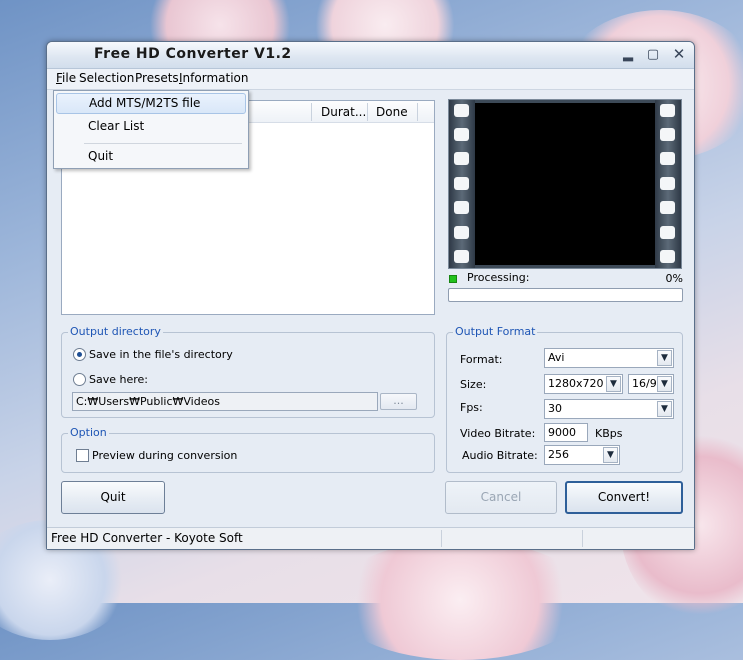  I want to click on quit-button: Quit, so click(113, 497).